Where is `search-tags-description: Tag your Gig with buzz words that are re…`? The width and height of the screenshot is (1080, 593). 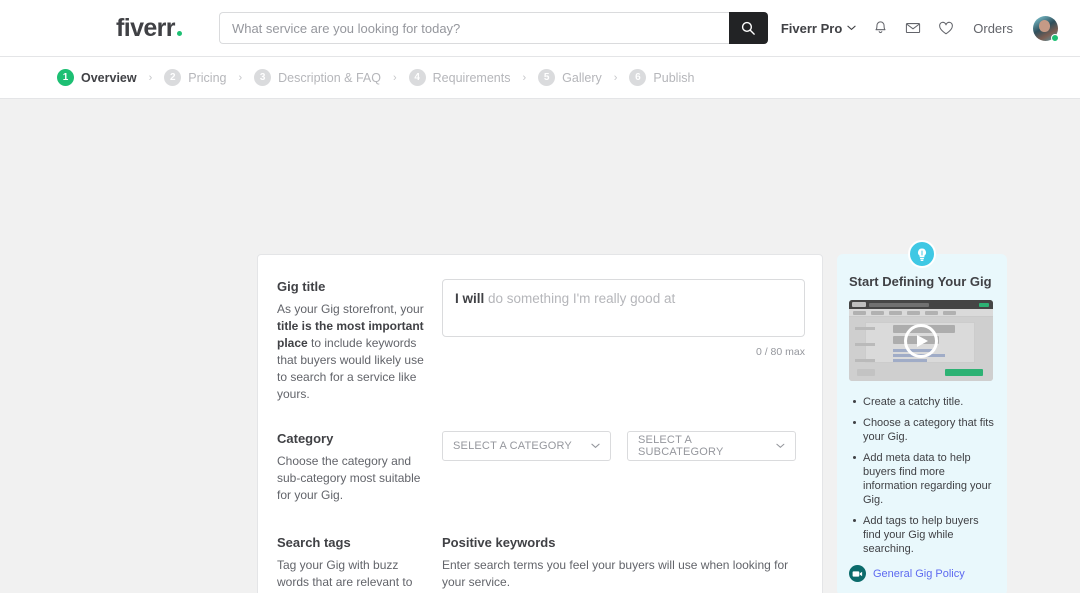 search-tags-description: Tag your Gig with buzz words that are re… is located at coordinates (347, 575).